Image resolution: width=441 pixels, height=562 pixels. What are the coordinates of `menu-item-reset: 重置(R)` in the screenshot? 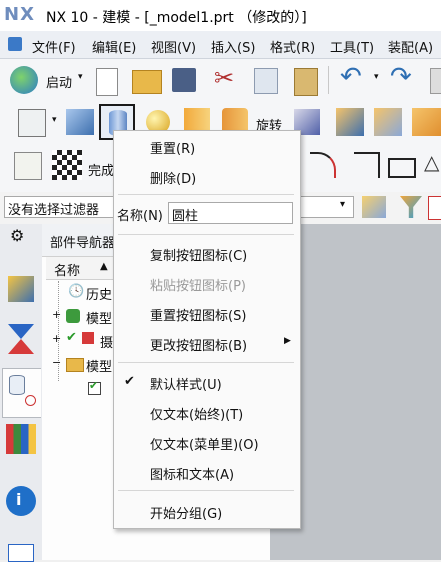 It's located at (172, 147).